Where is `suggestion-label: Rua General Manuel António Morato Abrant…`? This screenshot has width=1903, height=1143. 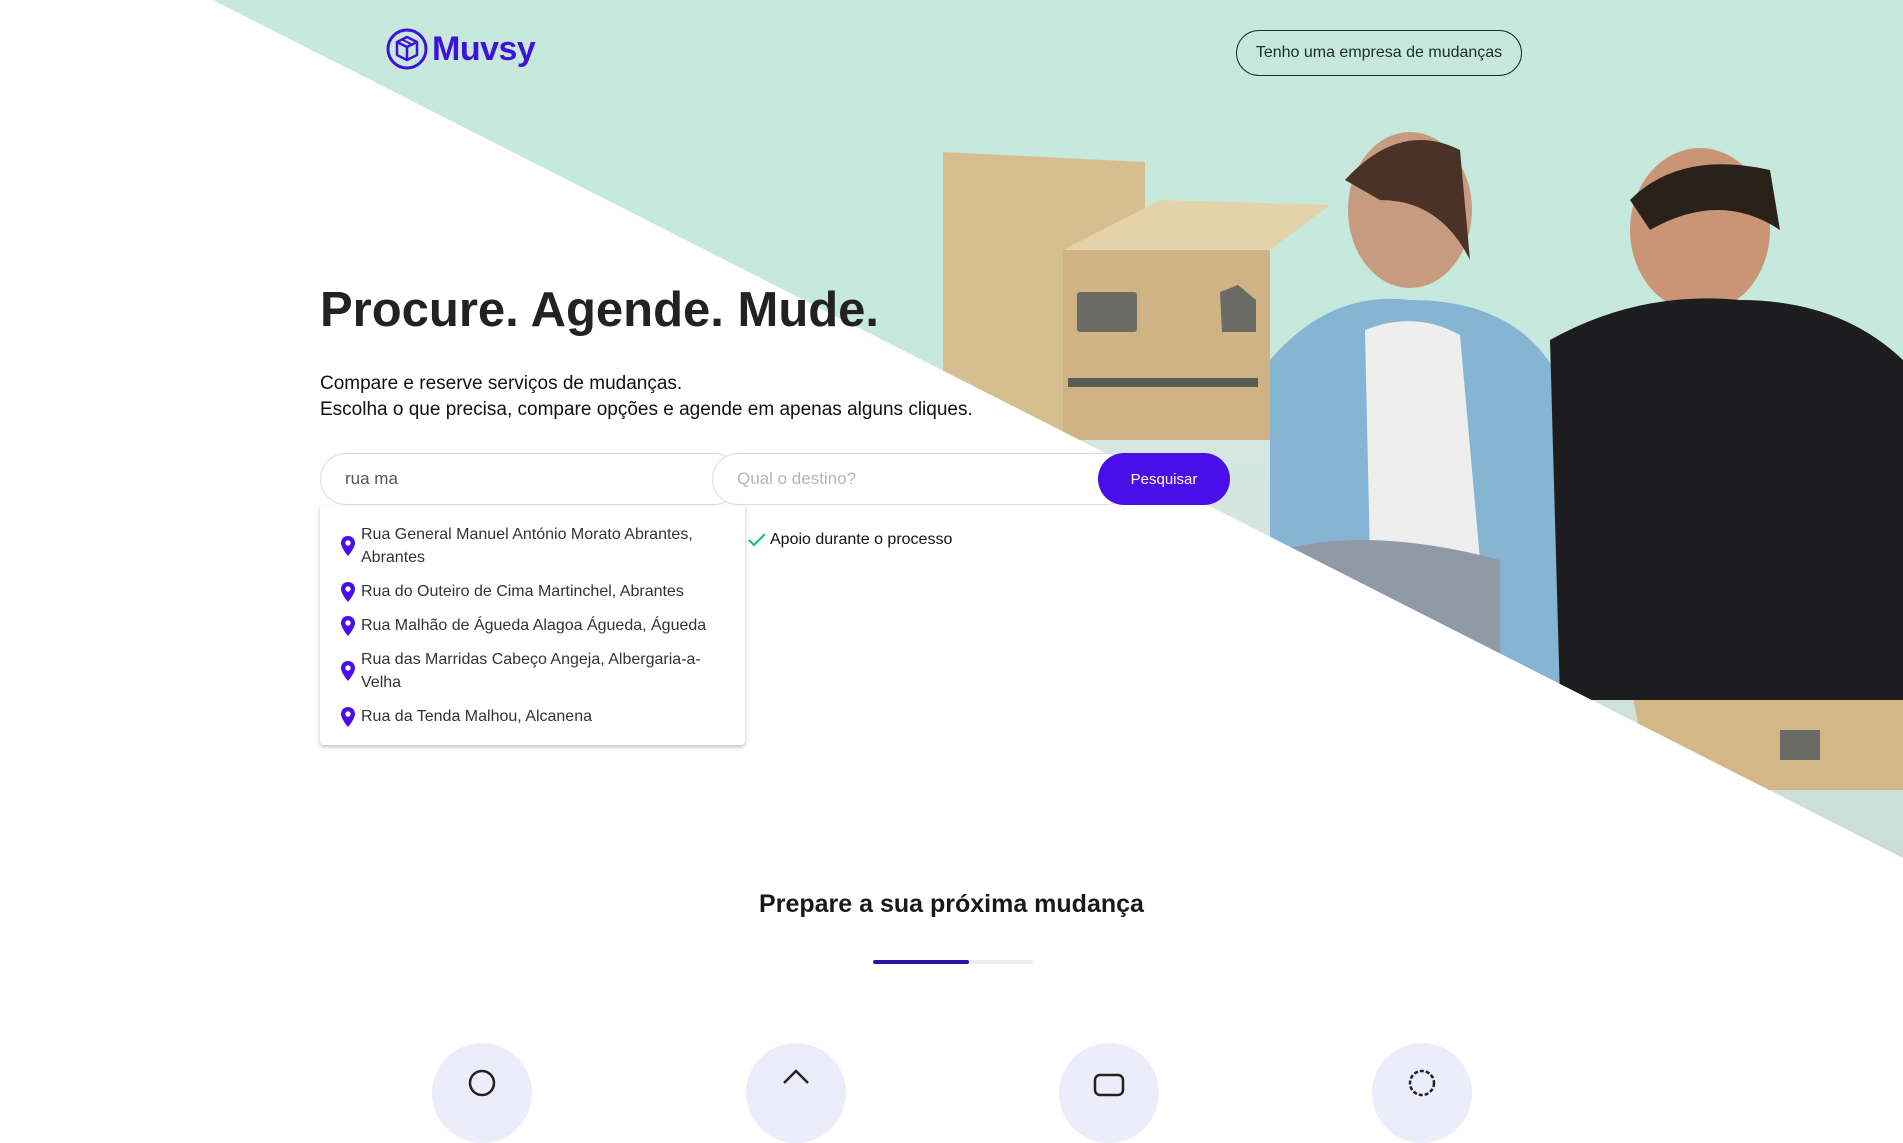
suggestion-label: Rua General Manuel António Morato Abrant… is located at coordinates (527, 546).